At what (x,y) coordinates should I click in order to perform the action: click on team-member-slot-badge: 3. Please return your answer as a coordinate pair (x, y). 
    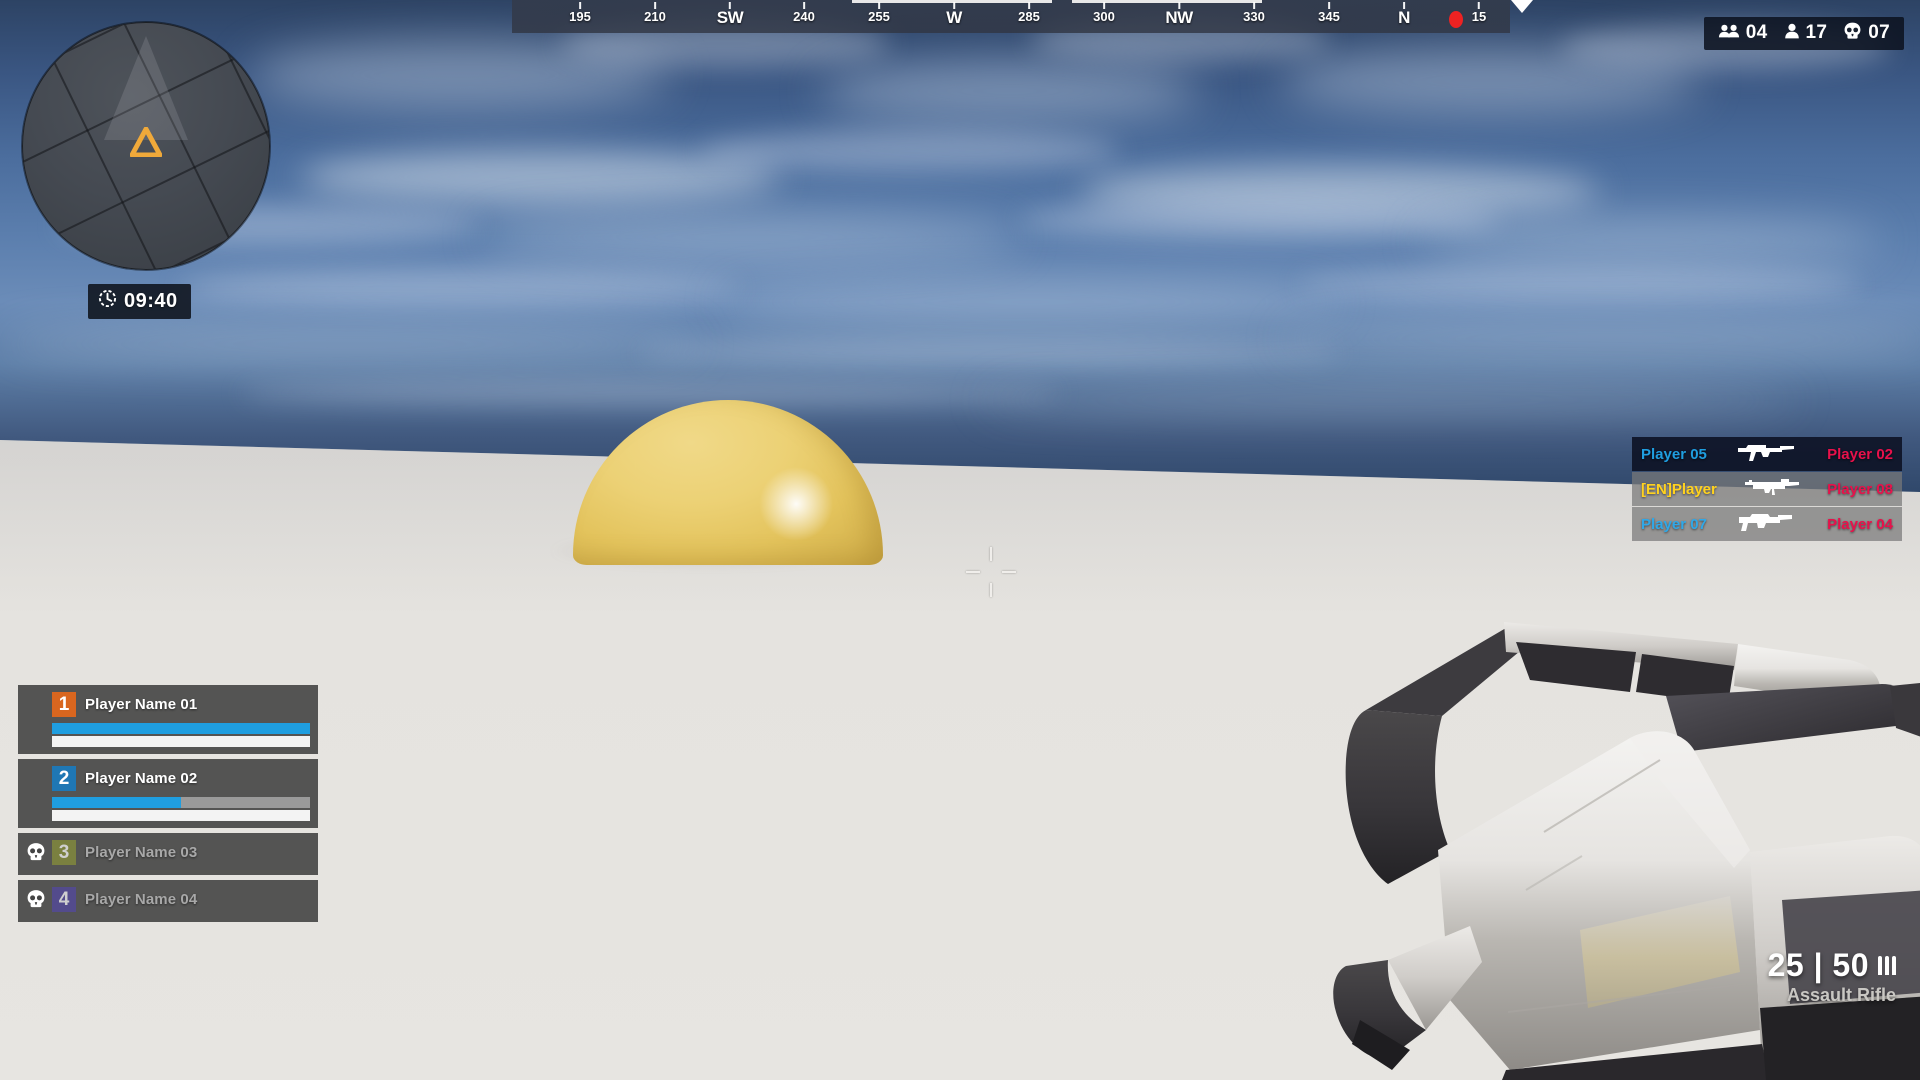
    Looking at the image, I should click on (64, 852).